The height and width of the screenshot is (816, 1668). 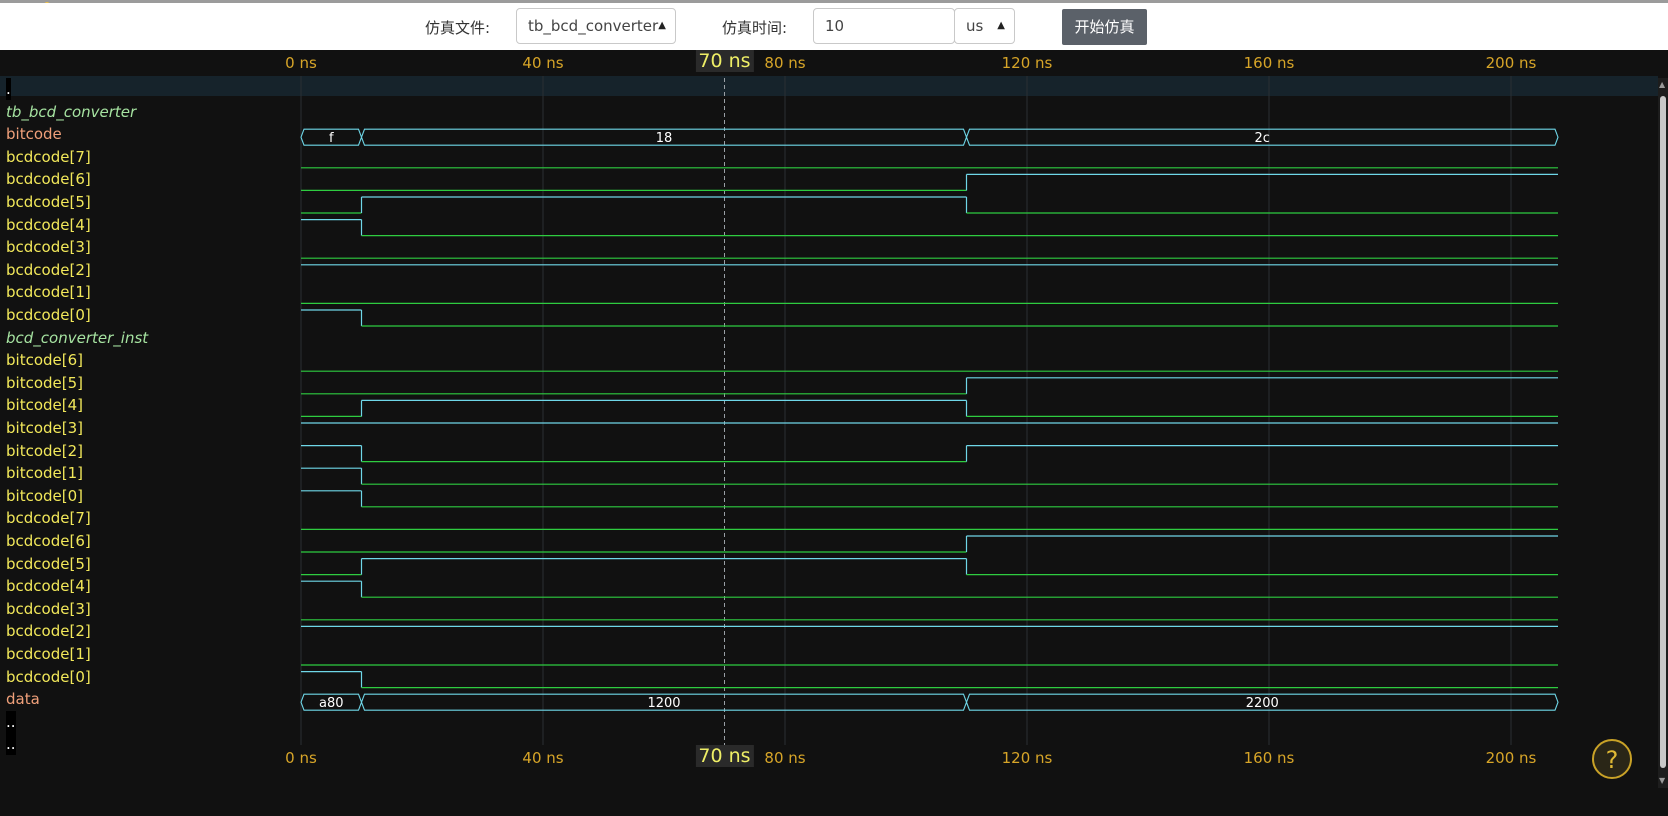 I want to click on scroll-down-icon: ▼, so click(x=1662, y=780).